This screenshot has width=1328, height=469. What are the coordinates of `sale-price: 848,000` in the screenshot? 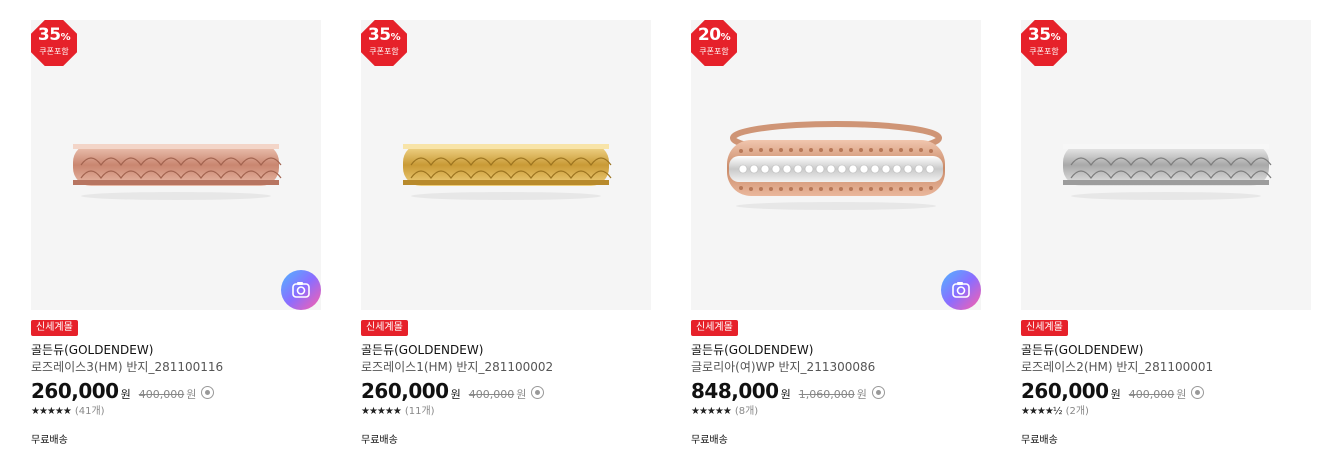 It's located at (735, 391).